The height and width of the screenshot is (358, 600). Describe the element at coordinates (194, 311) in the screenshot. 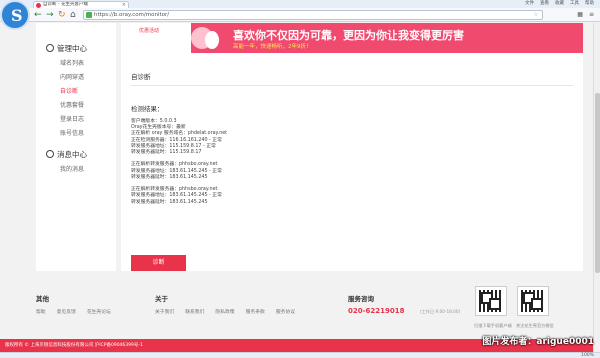

I see `footer-link: 联系我们` at that location.